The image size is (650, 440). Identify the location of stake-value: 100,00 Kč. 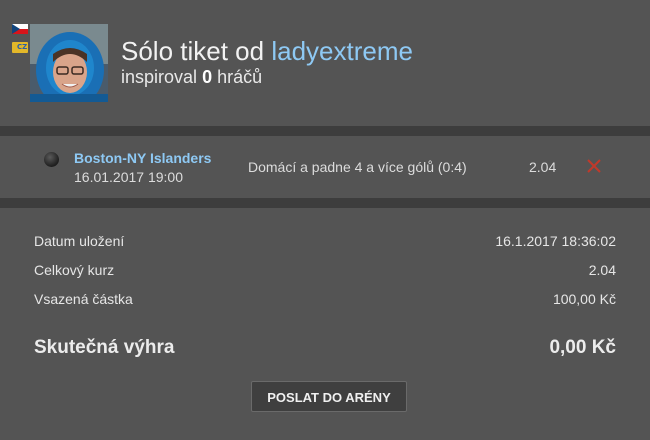
(584, 299).